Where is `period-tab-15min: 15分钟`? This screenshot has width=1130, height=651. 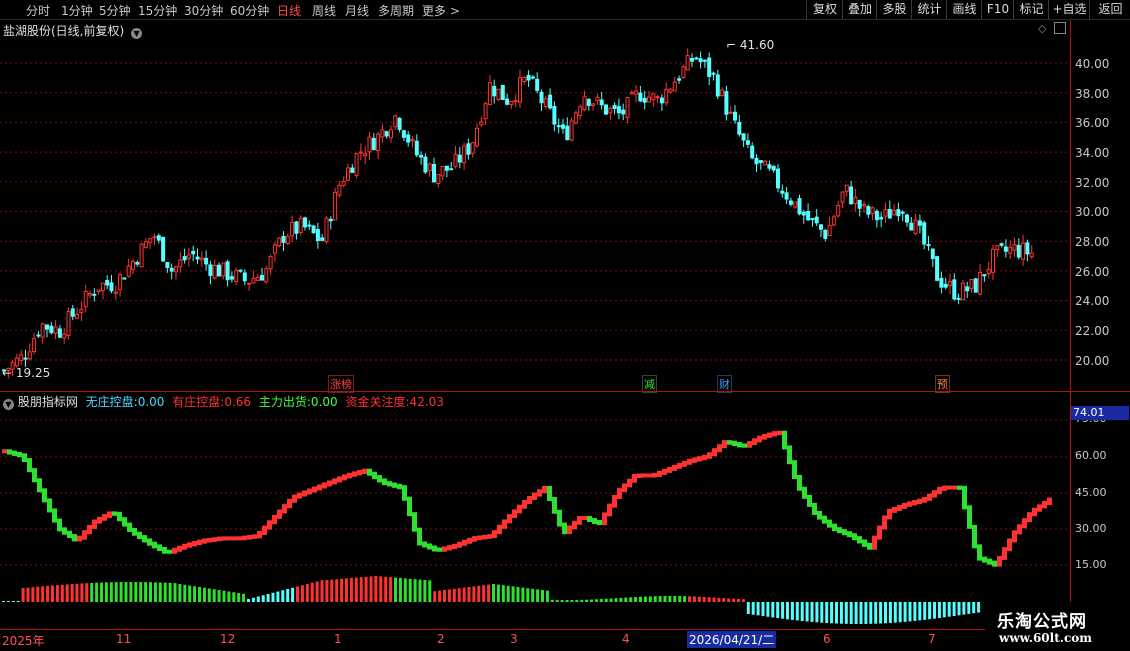
period-tab-15min: 15分钟 is located at coordinates (157, 10).